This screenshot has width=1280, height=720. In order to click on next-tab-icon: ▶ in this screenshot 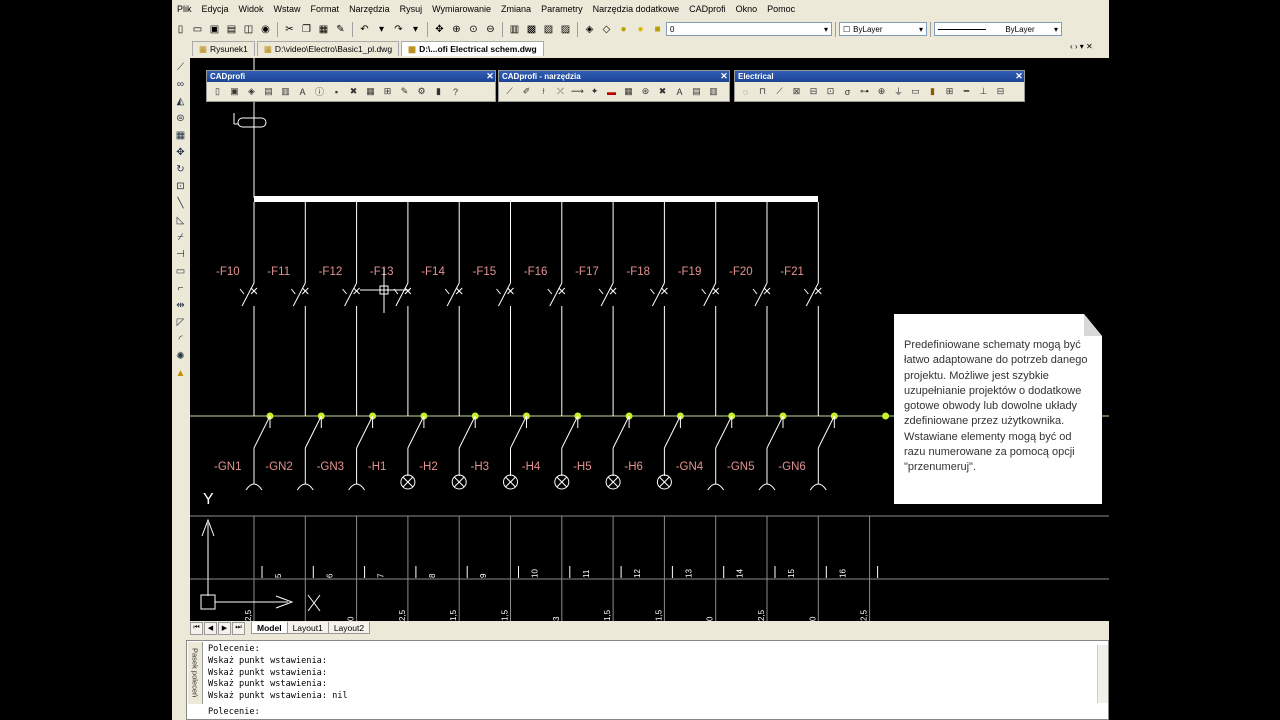, I will do `click(224, 628)`.